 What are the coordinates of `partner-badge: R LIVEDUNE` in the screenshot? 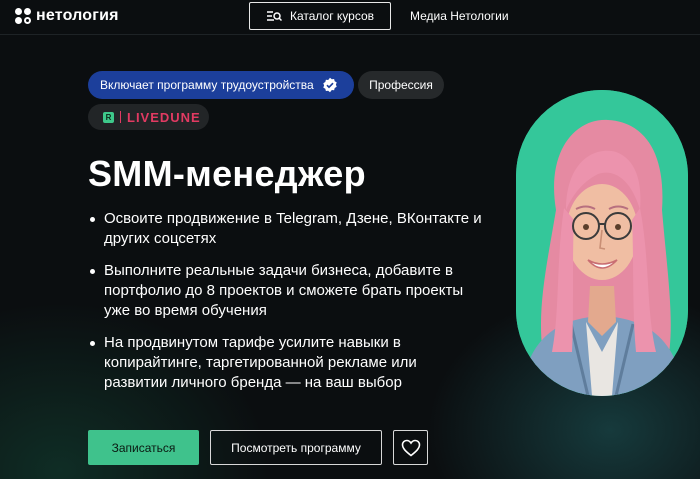 It's located at (148, 117).